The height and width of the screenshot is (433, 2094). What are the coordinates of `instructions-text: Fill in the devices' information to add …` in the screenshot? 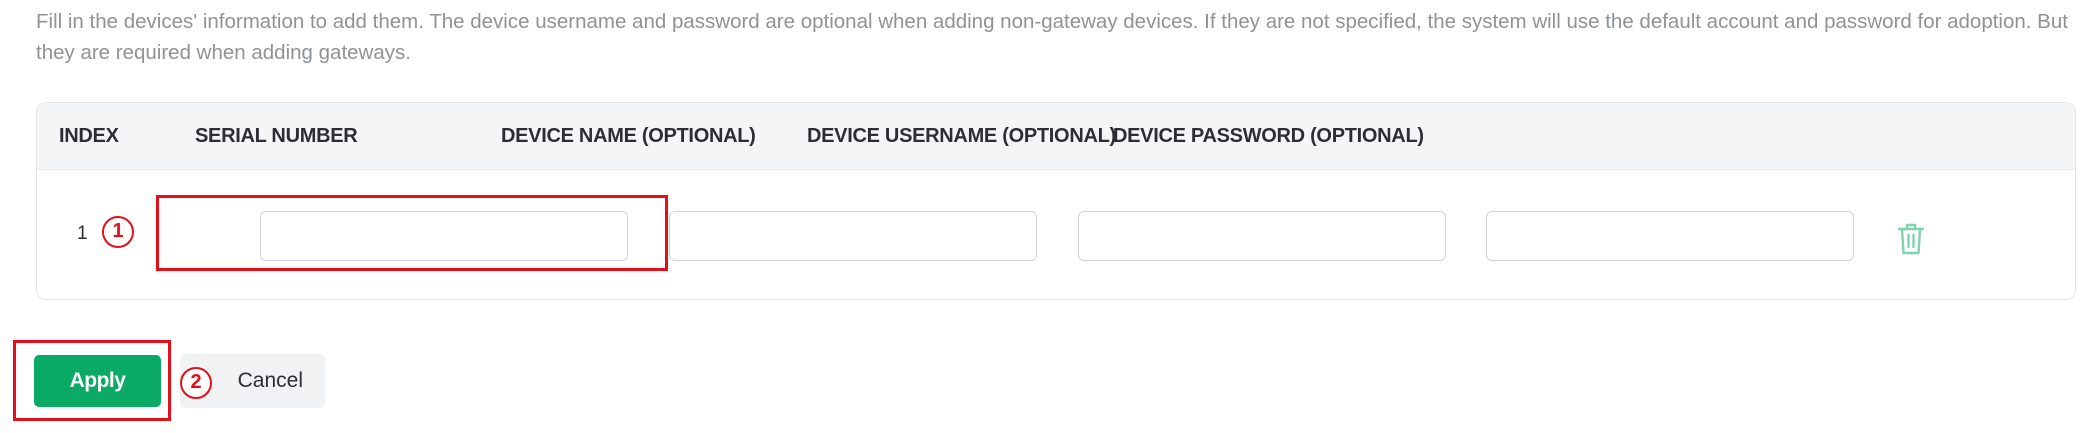 It's located at (1052, 37).